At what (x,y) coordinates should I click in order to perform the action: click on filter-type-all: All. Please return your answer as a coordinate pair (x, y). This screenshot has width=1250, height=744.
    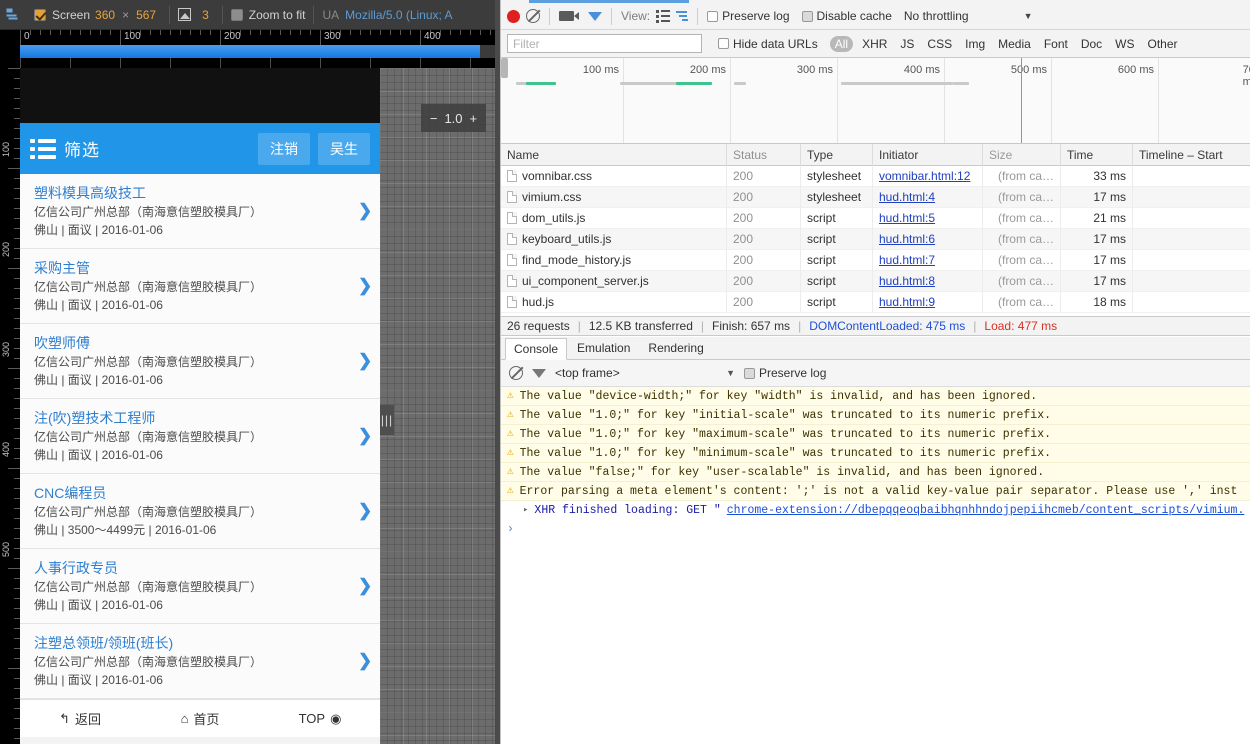
    Looking at the image, I should click on (841, 43).